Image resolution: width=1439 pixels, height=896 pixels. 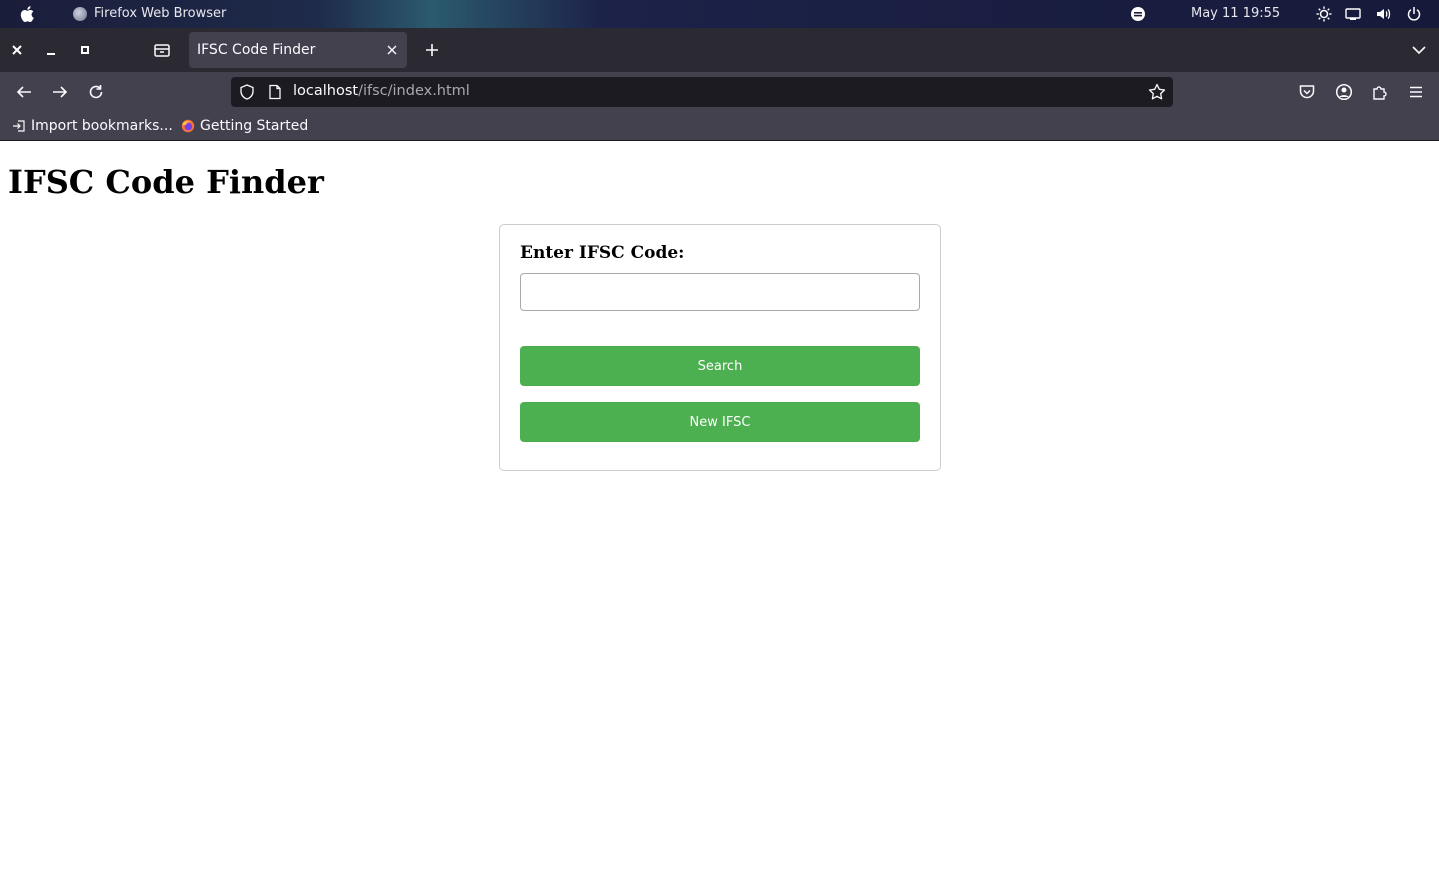 What do you see at coordinates (51, 50) in the screenshot?
I see `window-minimize-icon` at bounding box center [51, 50].